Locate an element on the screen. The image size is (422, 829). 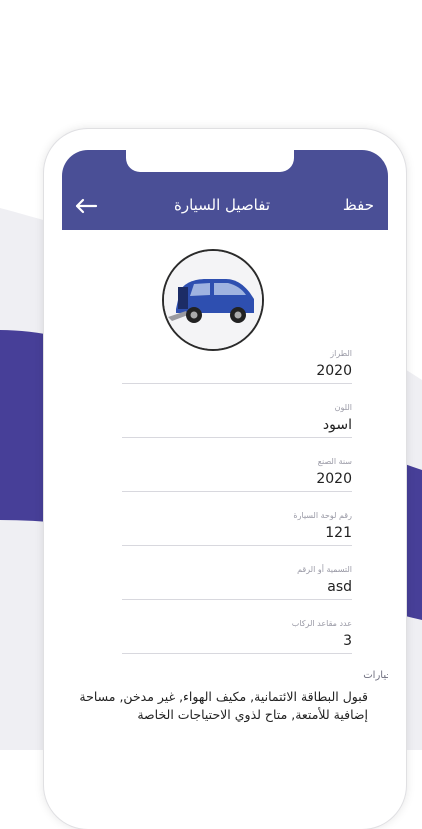
app-header: تفاصيل السيارة حفظ is located at coordinates (225, 190).